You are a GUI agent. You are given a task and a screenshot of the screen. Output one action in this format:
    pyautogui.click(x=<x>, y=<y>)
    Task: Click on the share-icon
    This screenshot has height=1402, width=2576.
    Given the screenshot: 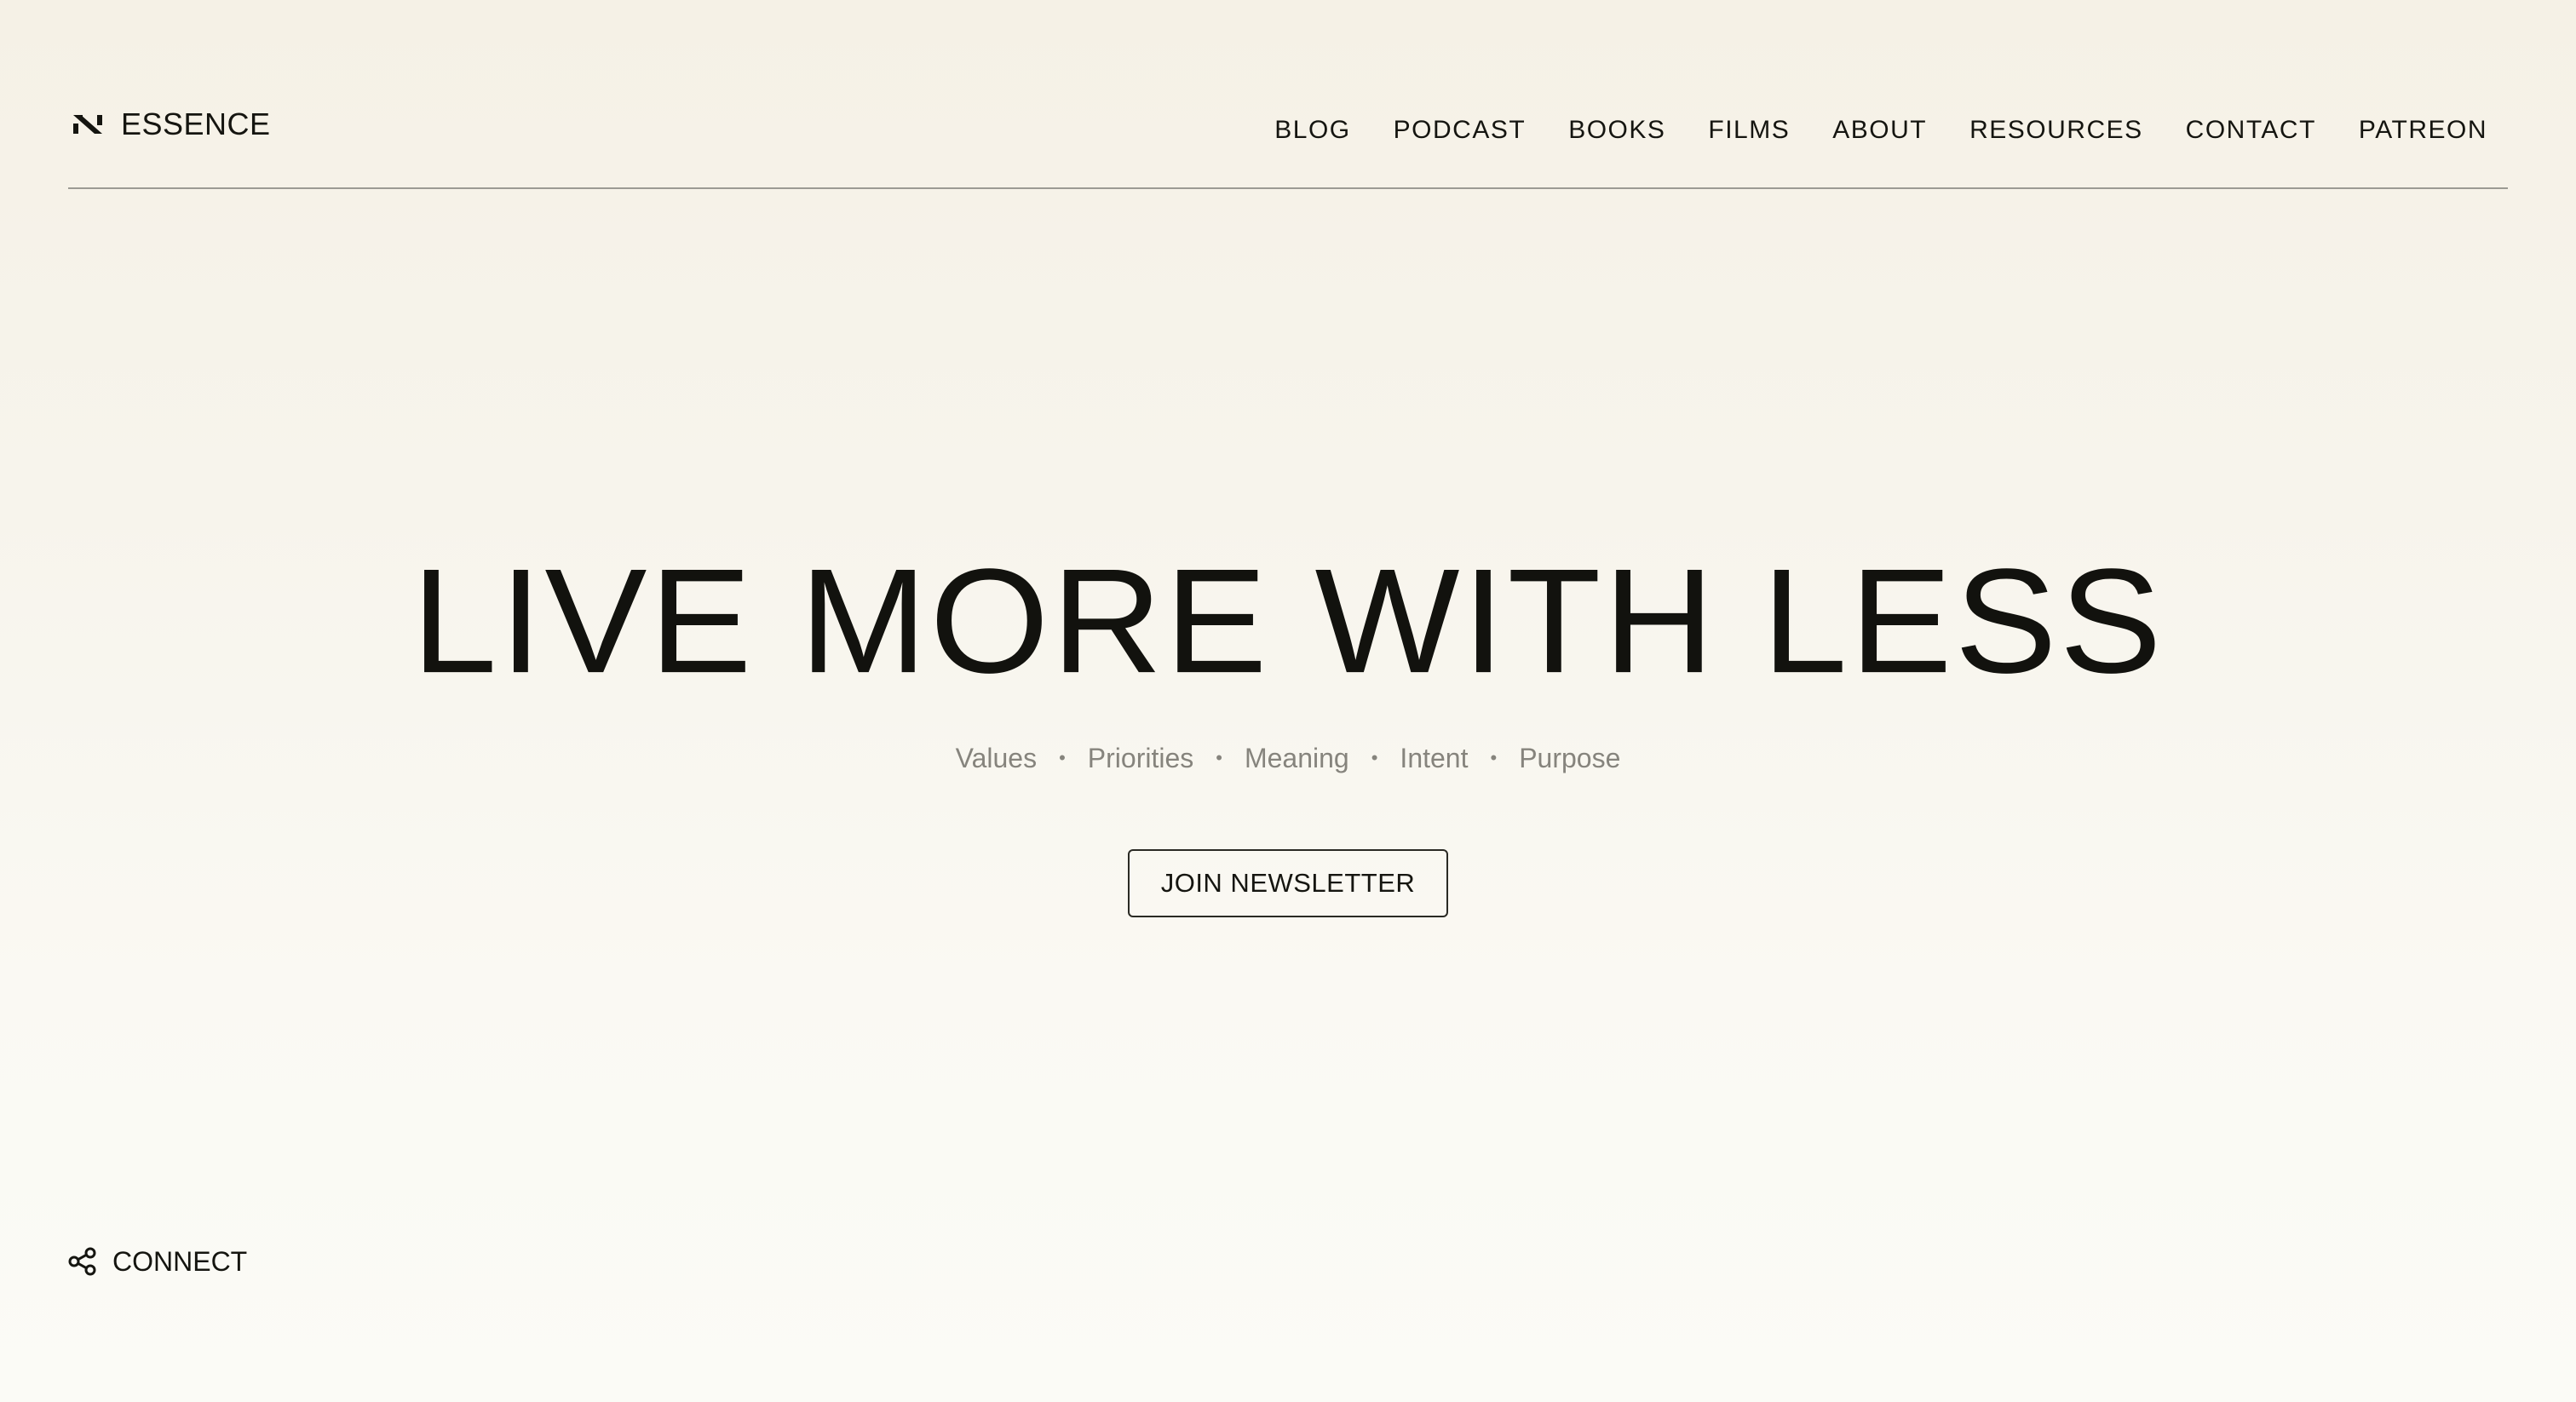 What is the action you would take?
    pyautogui.click(x=82, y=1261)
    